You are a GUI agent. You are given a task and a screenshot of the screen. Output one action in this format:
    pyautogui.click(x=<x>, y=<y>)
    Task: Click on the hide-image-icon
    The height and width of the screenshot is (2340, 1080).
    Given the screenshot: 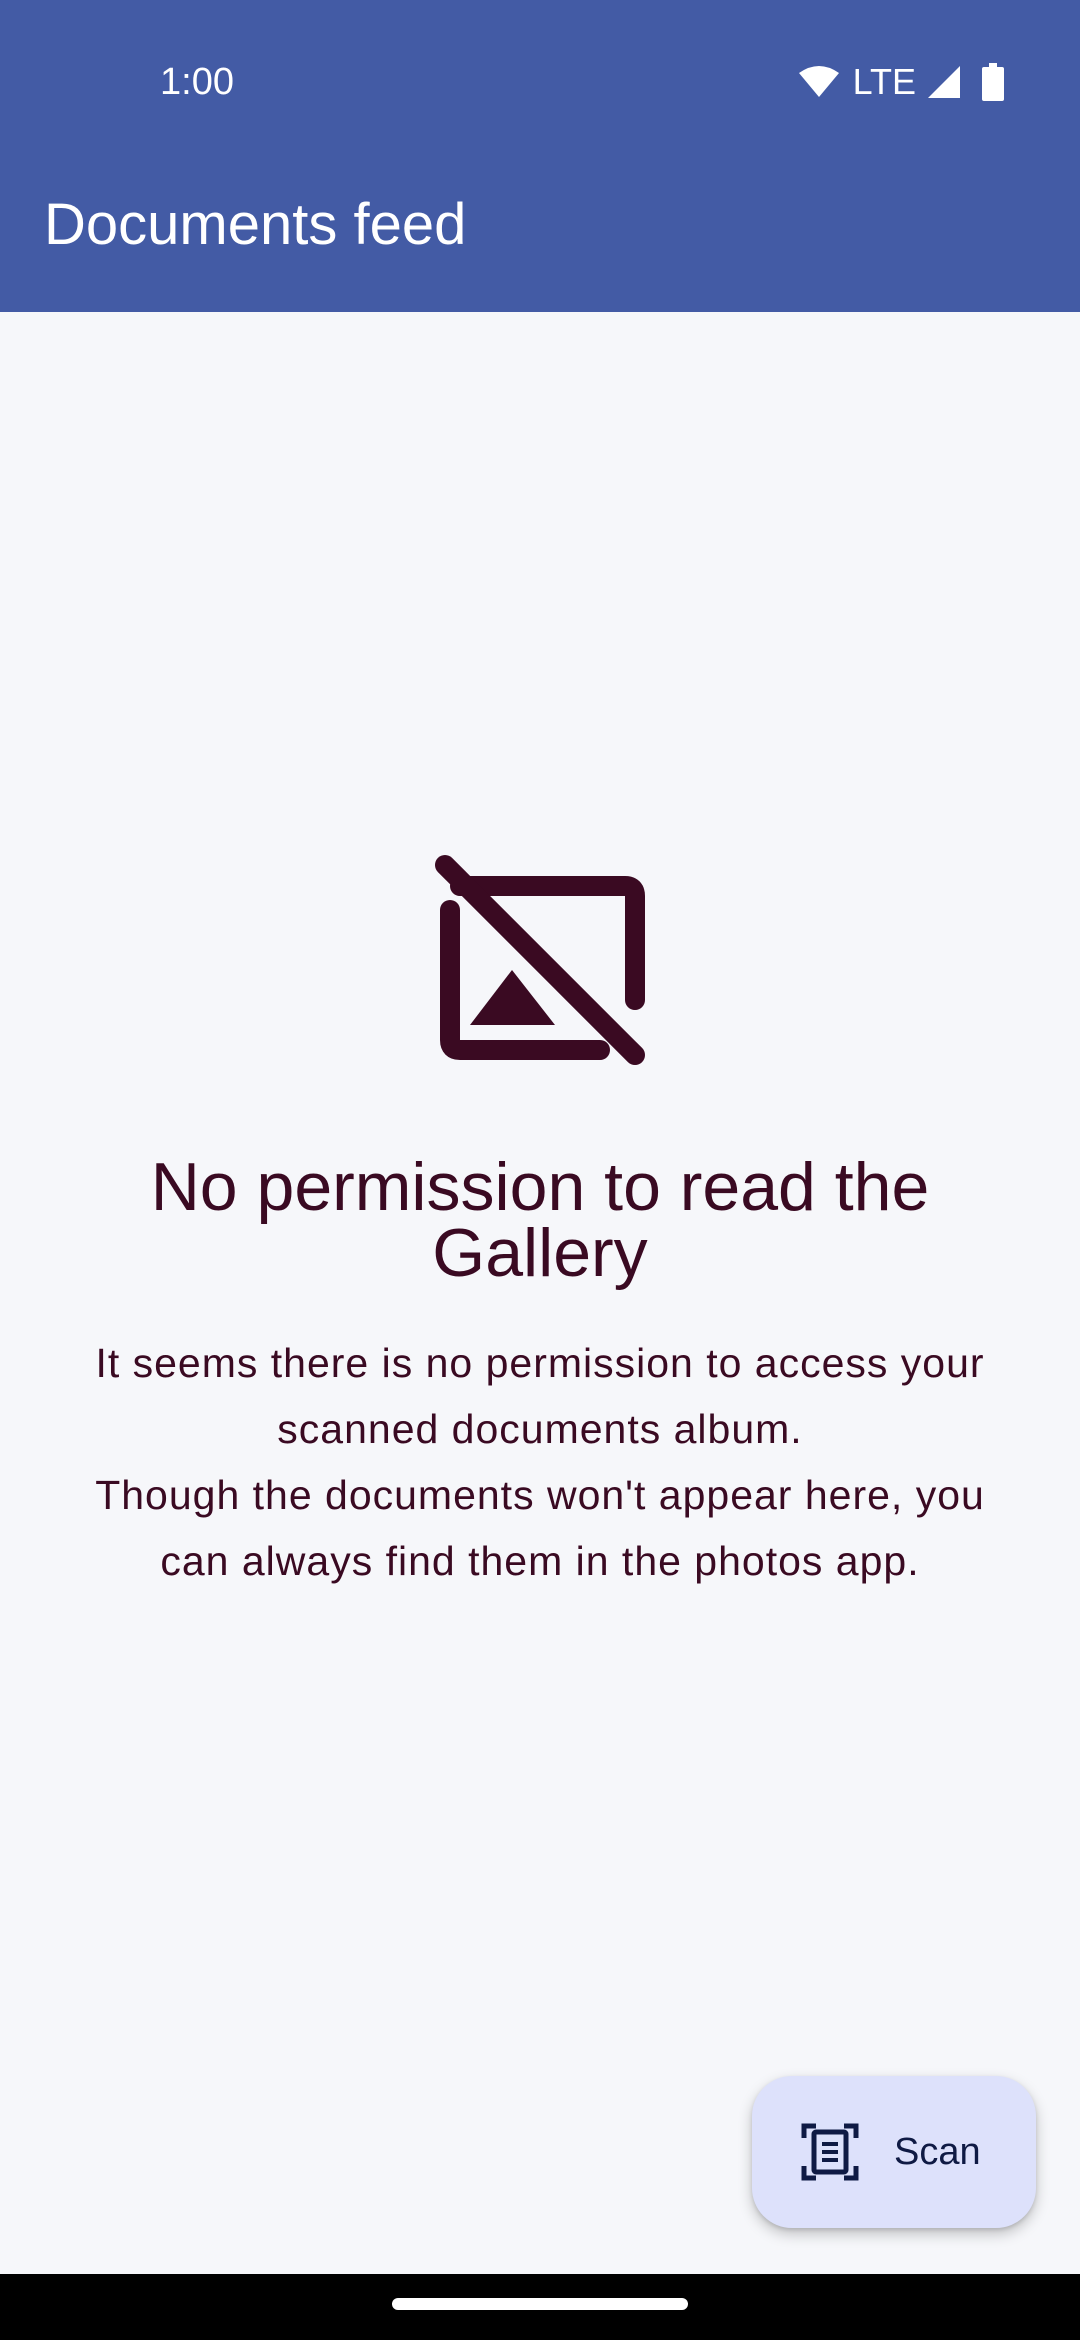 What is the action you would take?
    pyautogui.click(x=540, y=960)
    